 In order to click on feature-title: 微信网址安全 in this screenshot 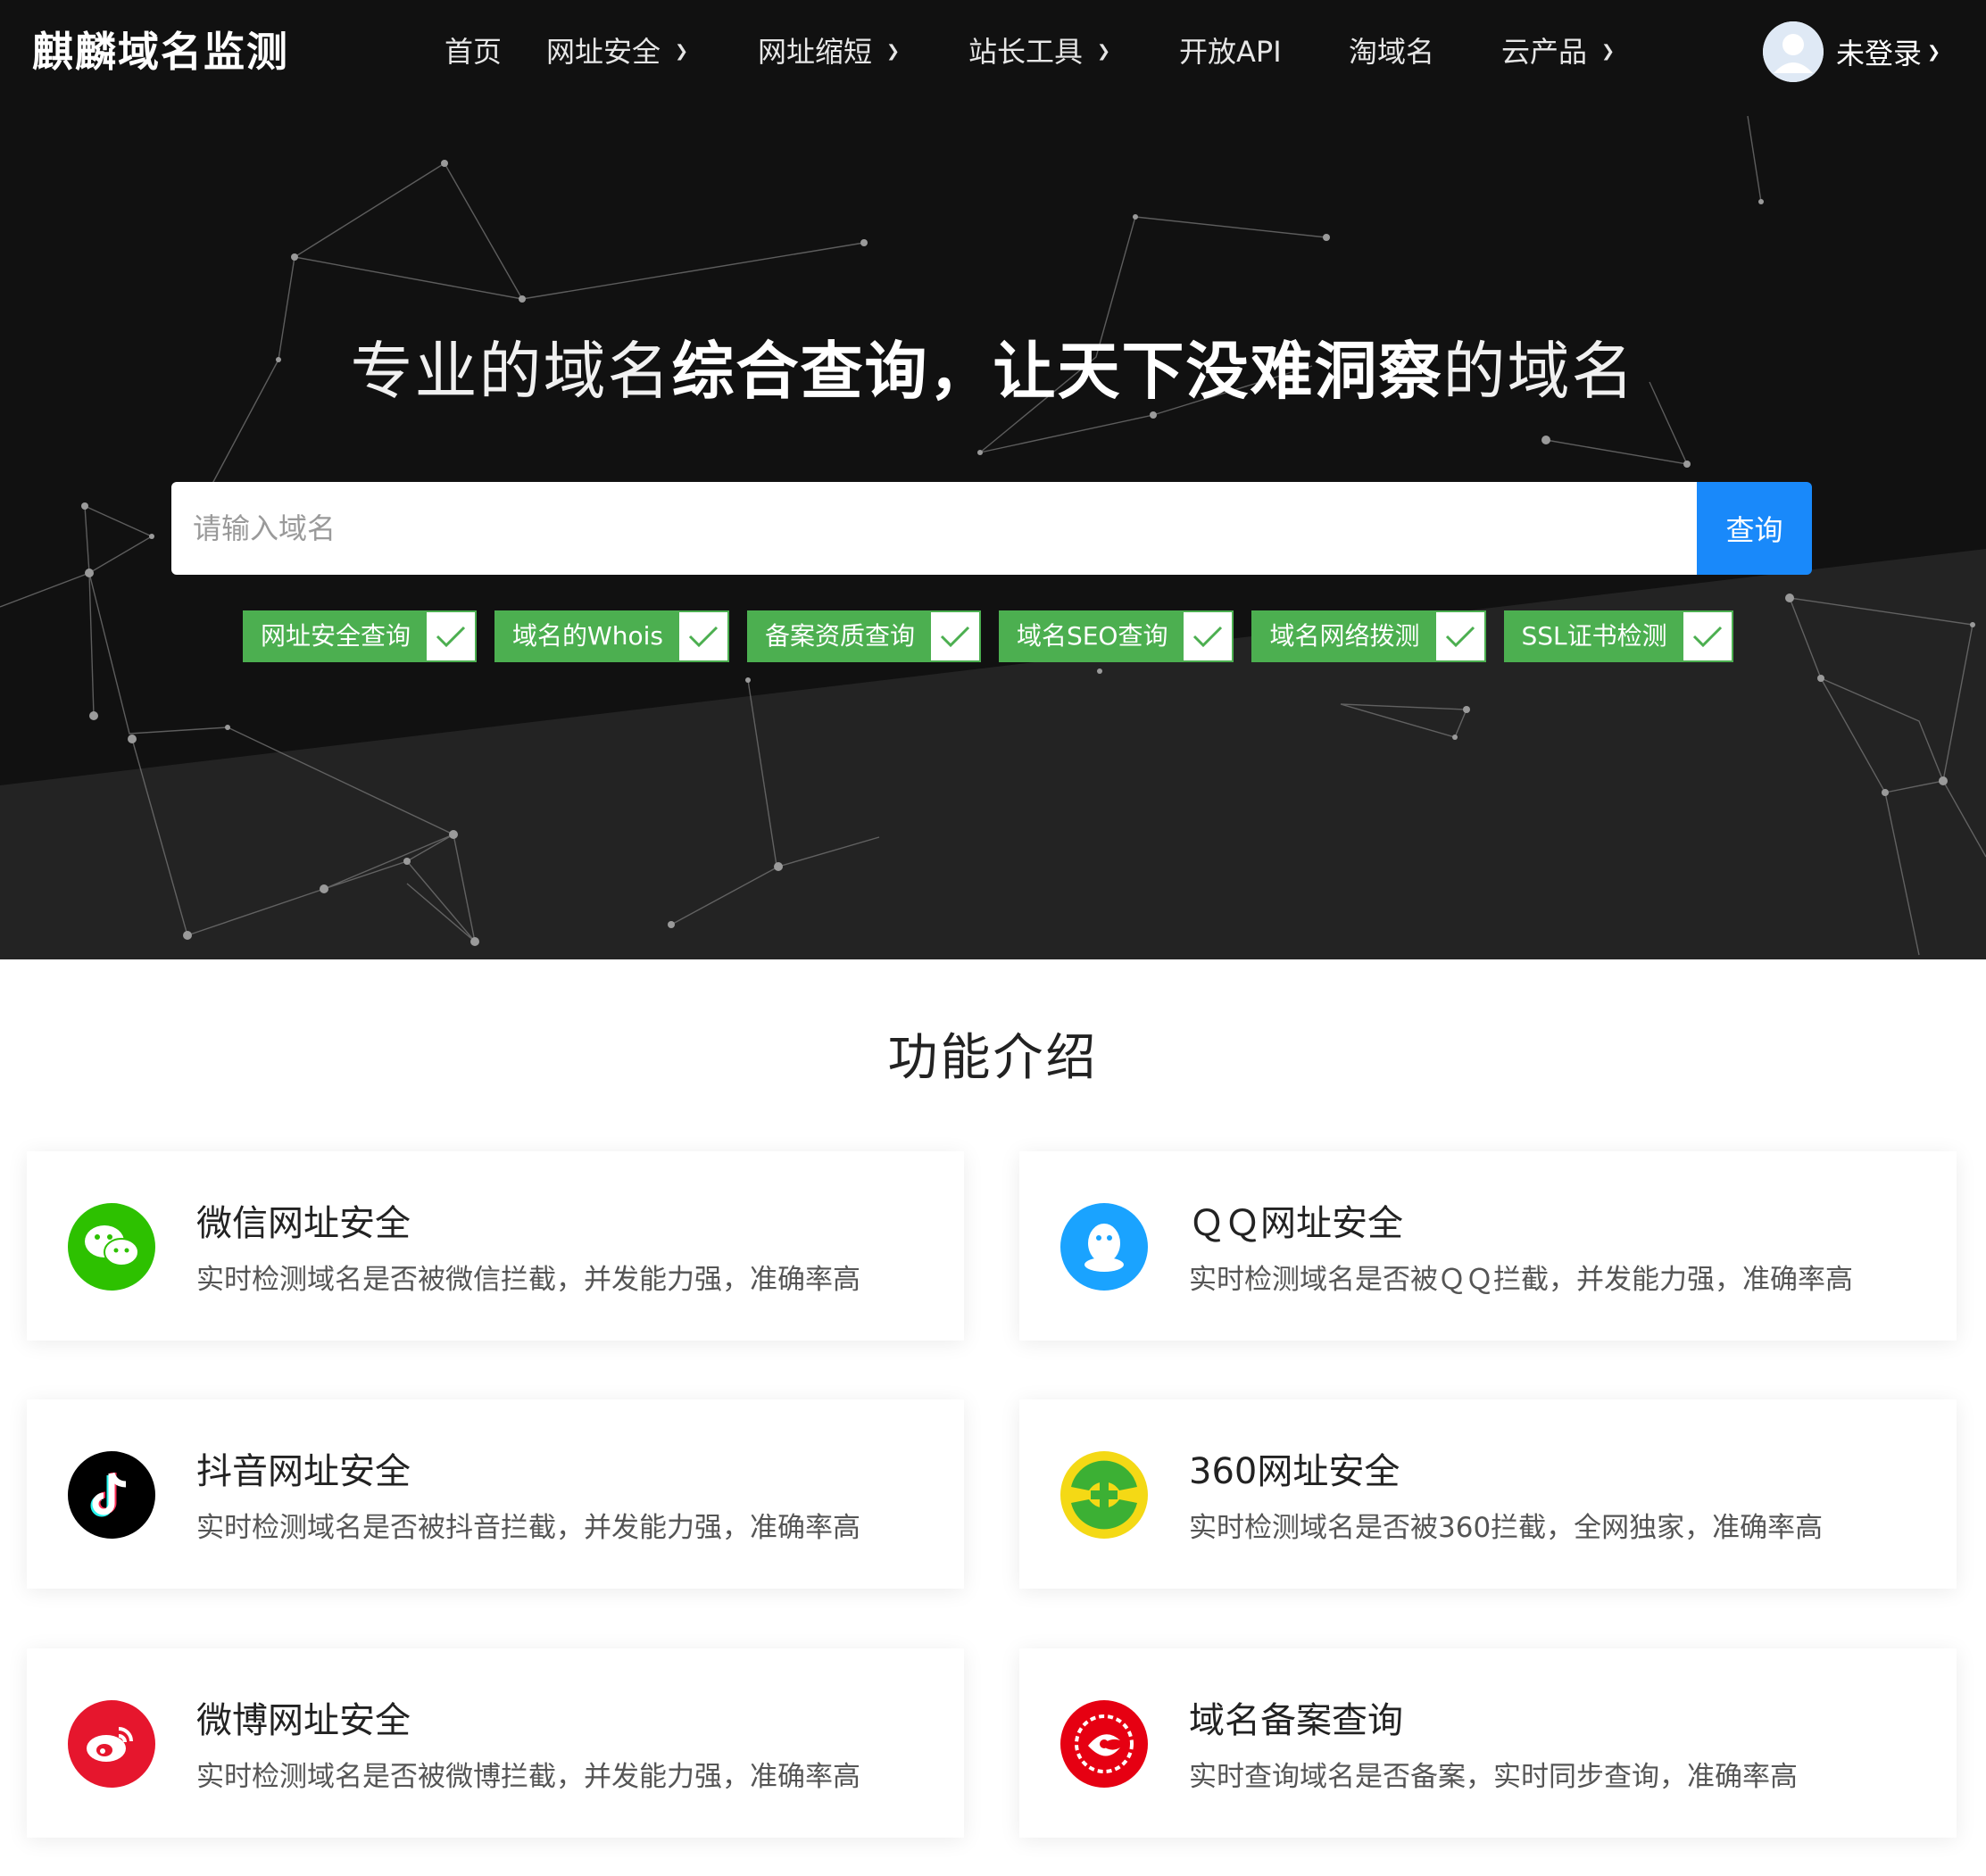, I will do `click(303, 1223)`.